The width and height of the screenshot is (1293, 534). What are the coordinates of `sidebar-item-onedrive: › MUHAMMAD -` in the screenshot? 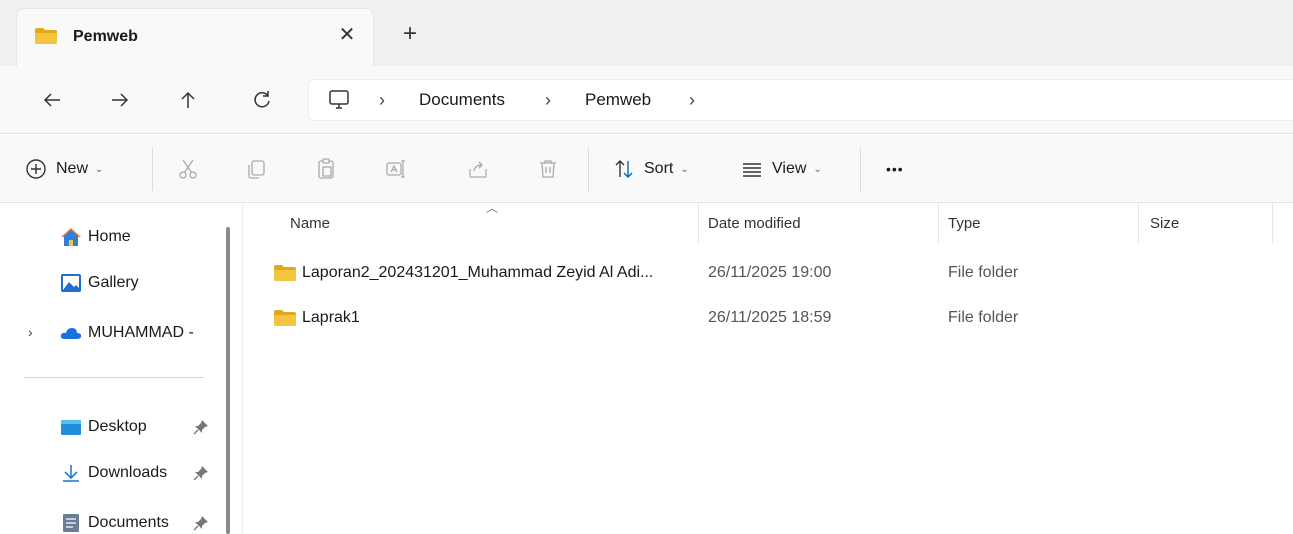 It's located at (110, 333).